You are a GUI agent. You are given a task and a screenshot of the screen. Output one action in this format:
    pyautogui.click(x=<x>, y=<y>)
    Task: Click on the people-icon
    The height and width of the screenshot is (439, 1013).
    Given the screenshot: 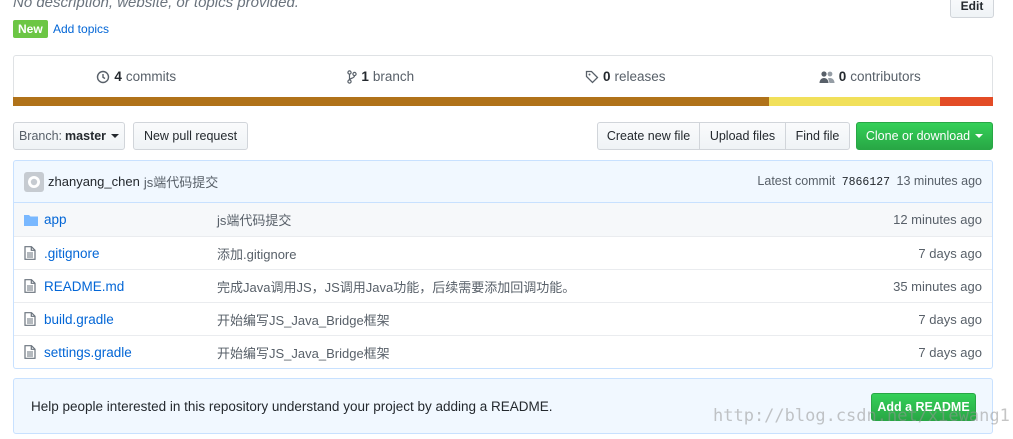 What is the action you would take?
    pyautogui.click(x=827, y=76)
    